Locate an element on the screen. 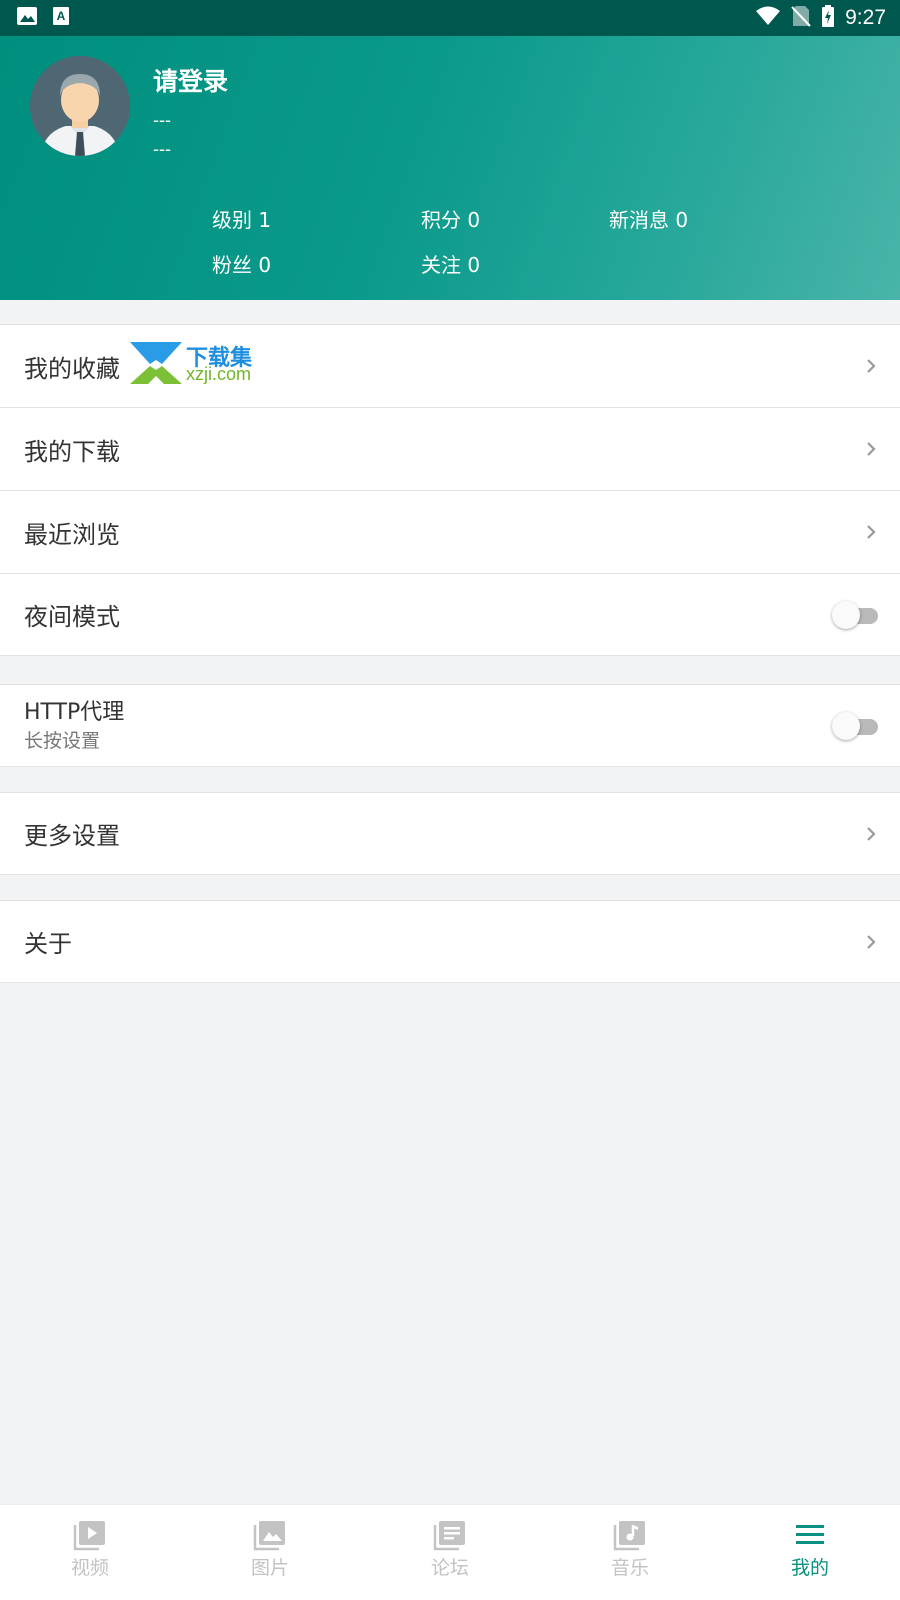  profile-line-1: --- is located at coordinates (162, 120).